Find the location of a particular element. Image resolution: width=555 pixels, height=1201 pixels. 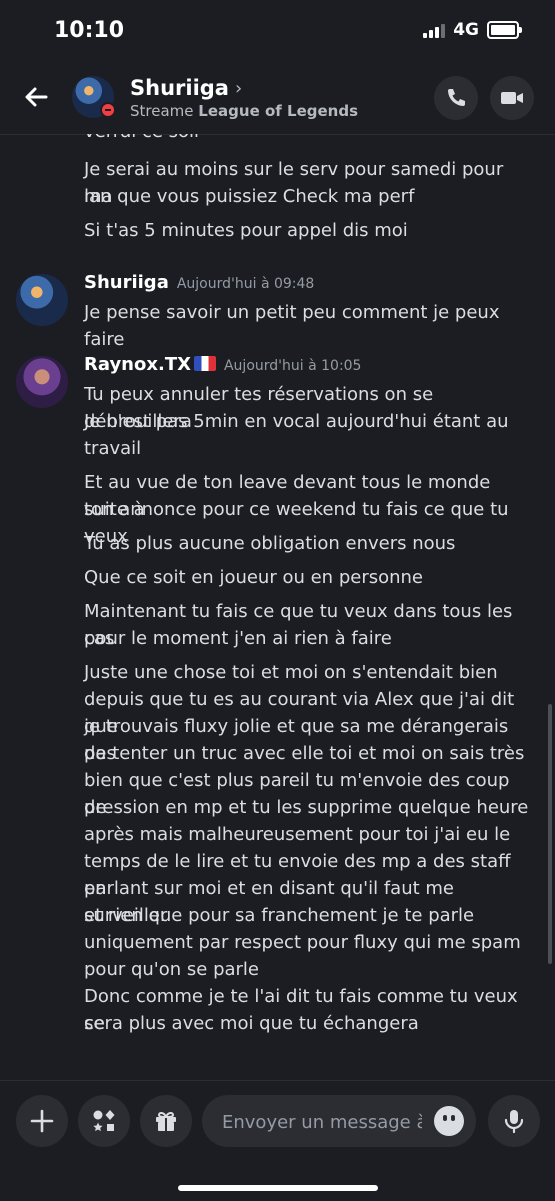

activity-prefix: Streame is located at coordinates (162, 111).